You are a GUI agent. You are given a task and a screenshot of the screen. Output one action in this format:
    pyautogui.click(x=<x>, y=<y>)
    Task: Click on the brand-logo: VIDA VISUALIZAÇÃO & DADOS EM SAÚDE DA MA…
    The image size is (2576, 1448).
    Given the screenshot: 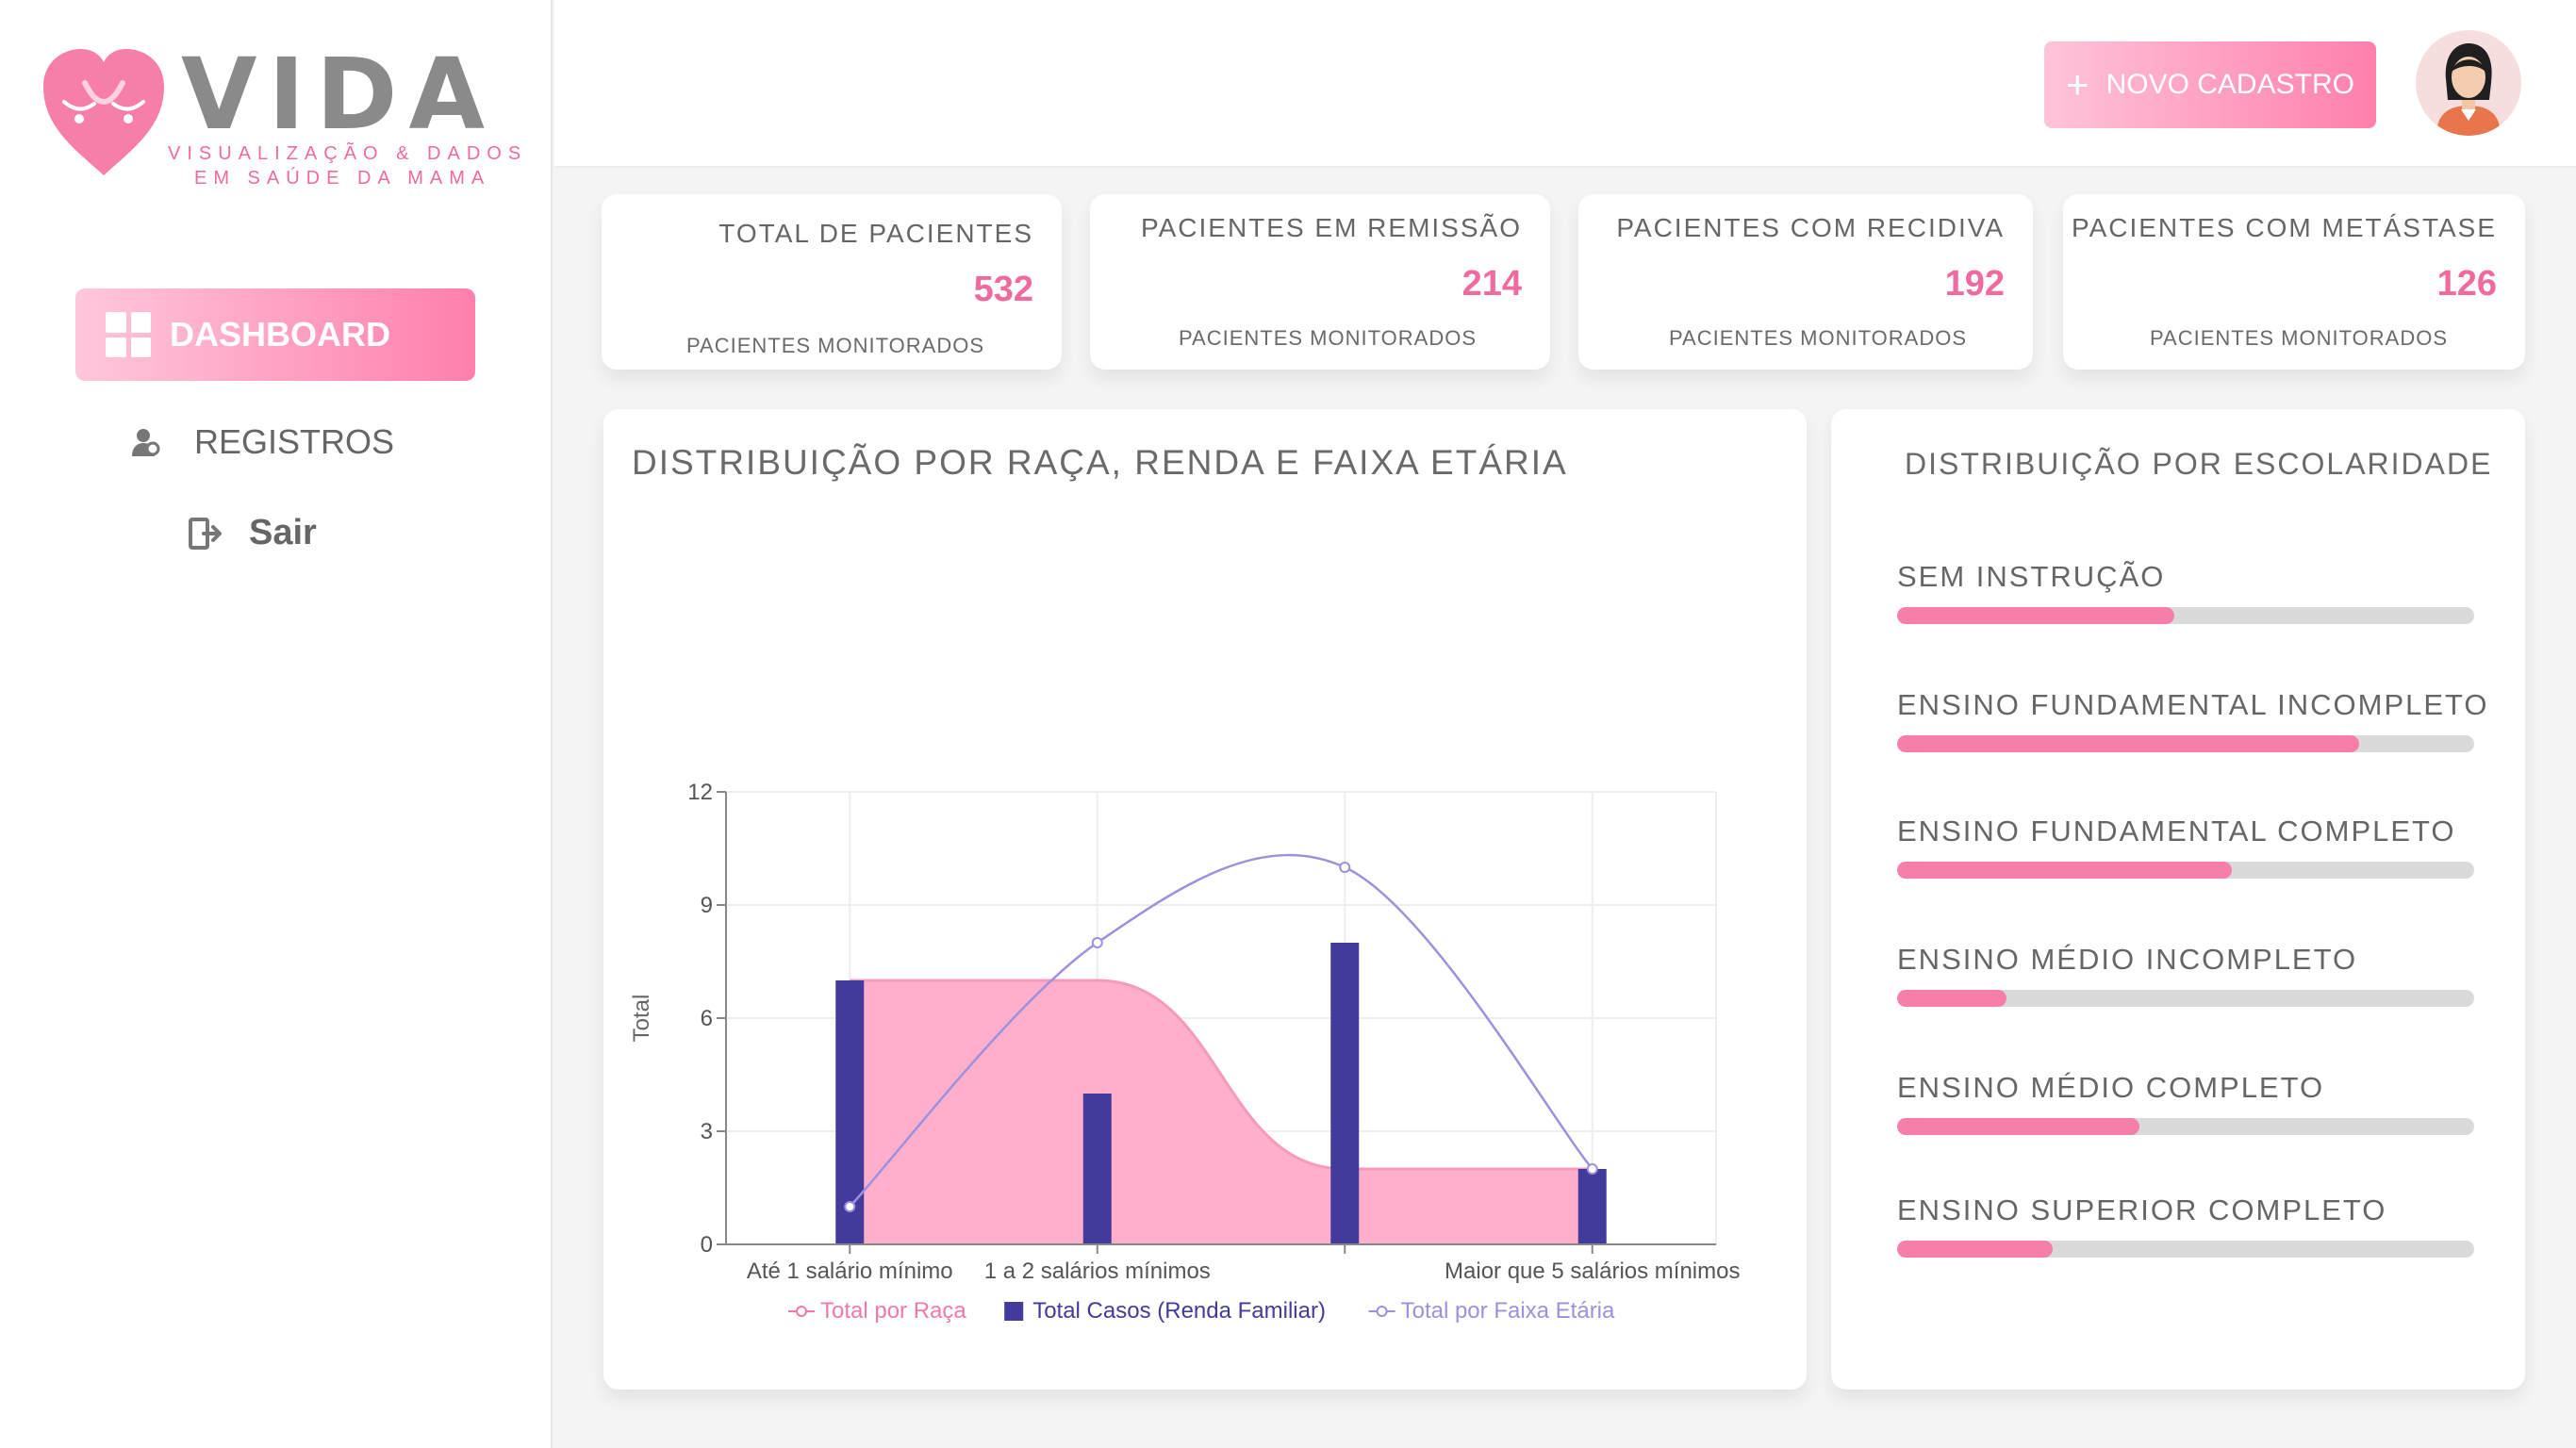 What is the action you would take?
    pyautogui.click(x=283, y=120)
    